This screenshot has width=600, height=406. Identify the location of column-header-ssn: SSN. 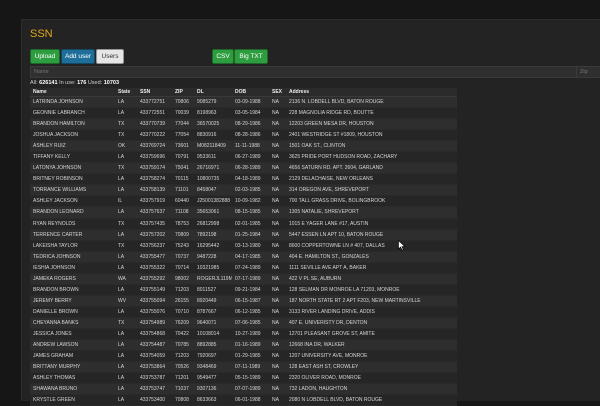
(154, 92).